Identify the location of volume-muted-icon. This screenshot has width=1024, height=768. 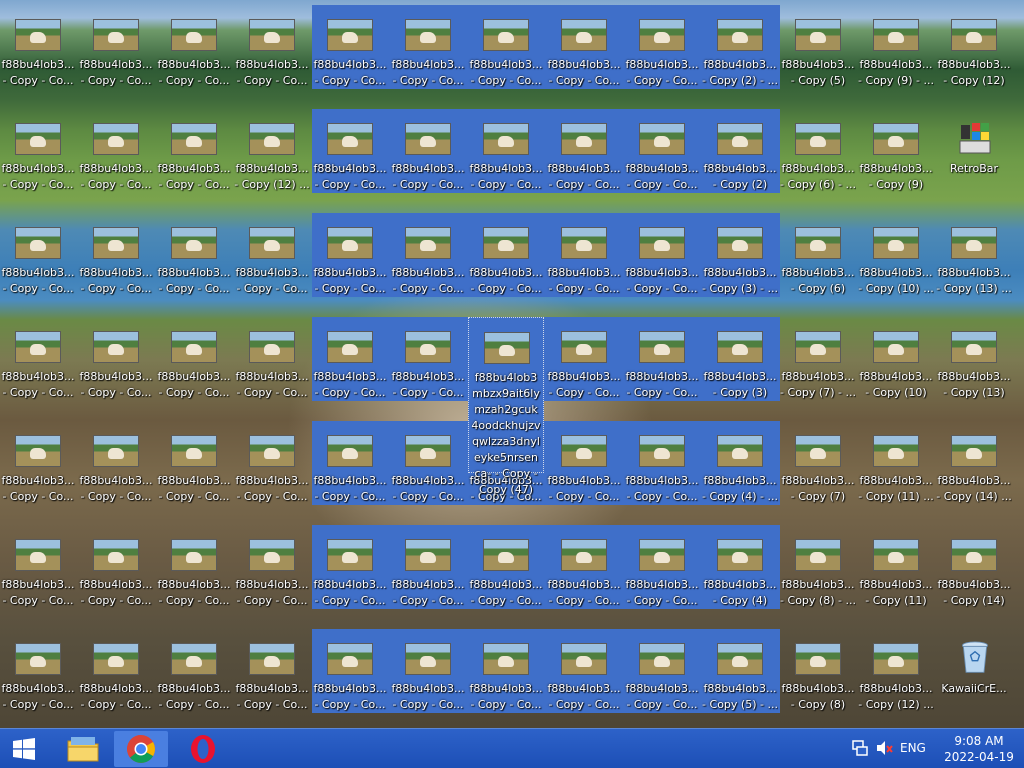
(885, 748).